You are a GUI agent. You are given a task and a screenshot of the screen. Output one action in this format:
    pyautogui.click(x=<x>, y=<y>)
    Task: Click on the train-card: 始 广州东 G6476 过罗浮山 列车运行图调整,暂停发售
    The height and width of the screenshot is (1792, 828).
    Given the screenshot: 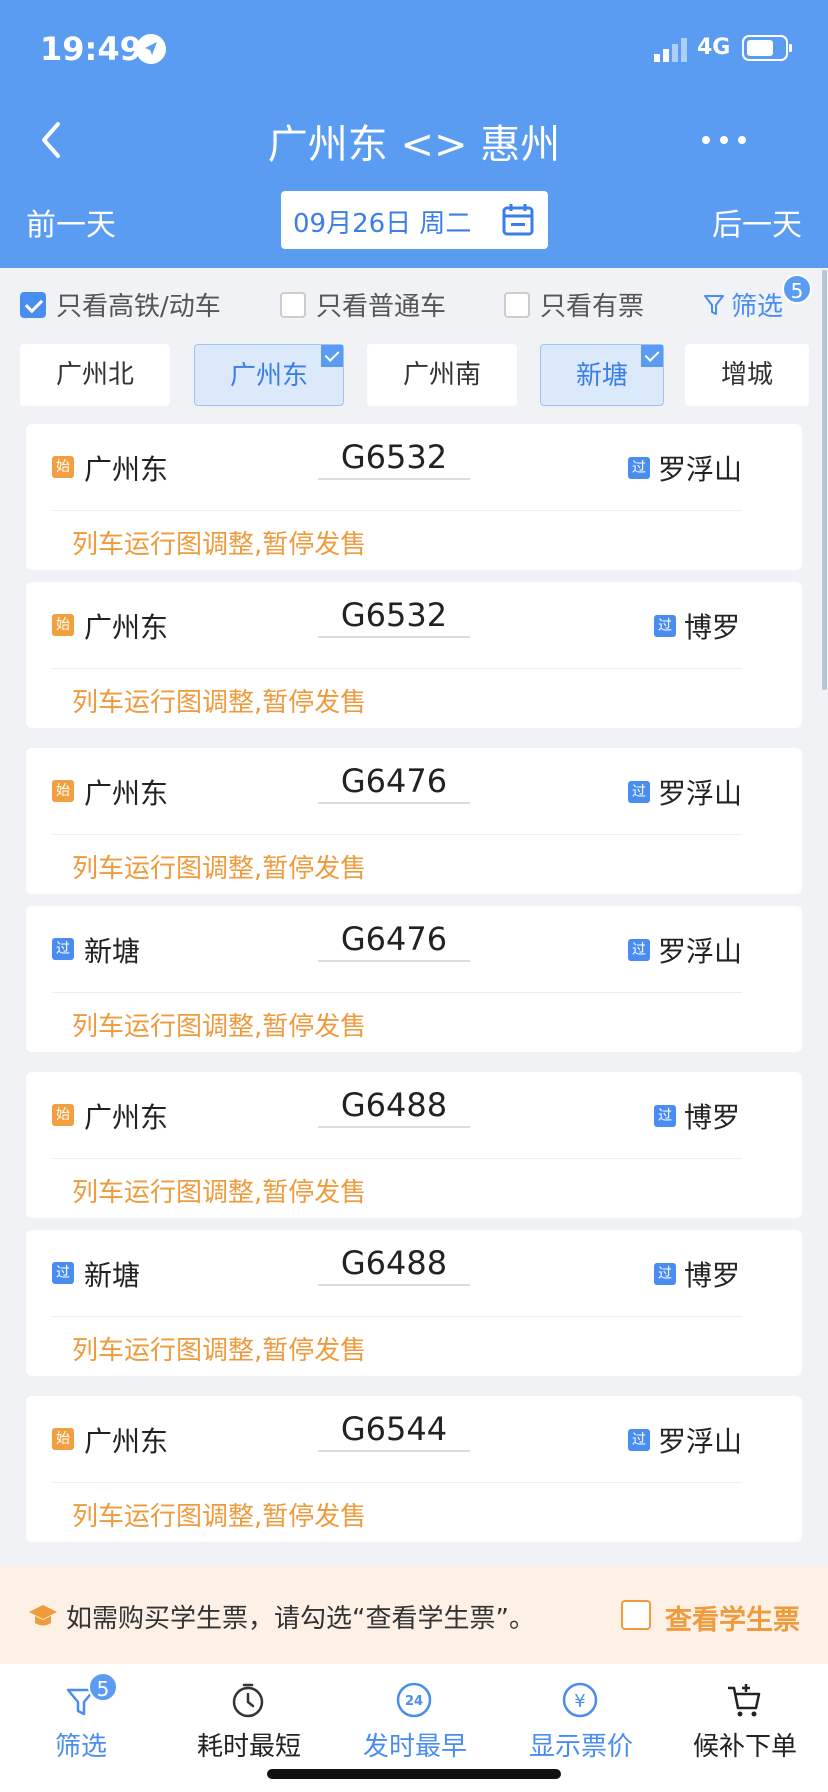 What is the action you would take?
    pyautogui.click(x=414, y=821)
    